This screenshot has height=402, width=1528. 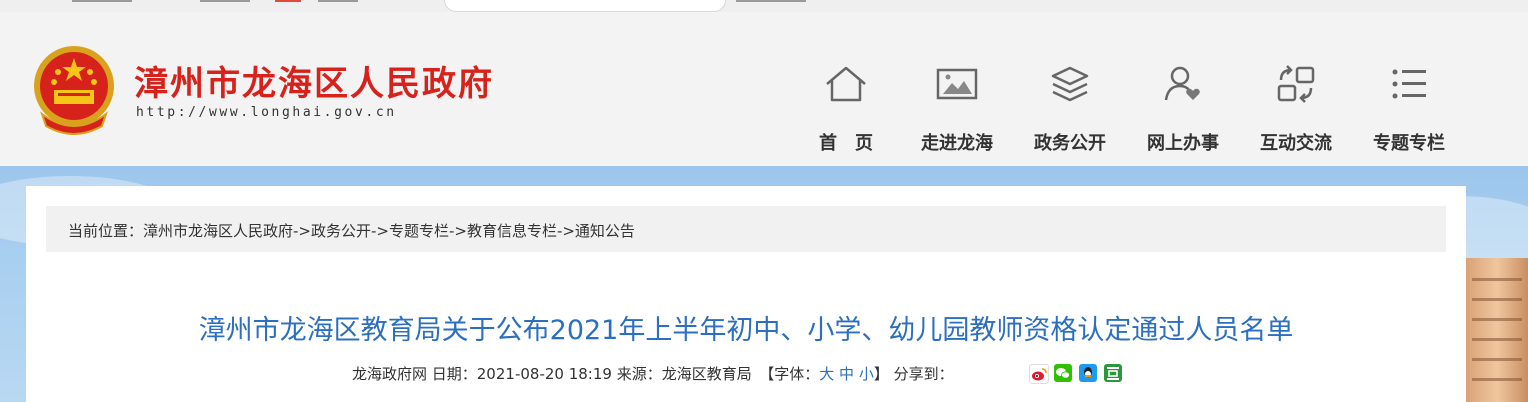 I want to click on layers-icon, so click(x=1070, y=84).